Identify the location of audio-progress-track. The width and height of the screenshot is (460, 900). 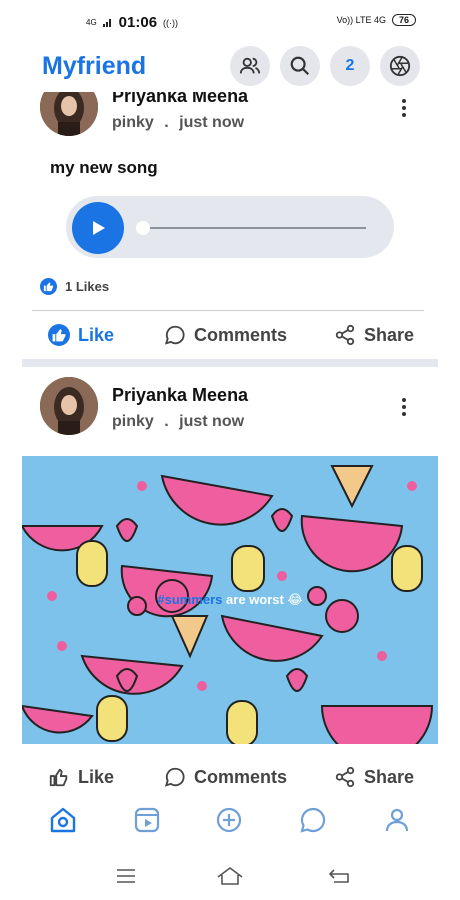
(255, 228).